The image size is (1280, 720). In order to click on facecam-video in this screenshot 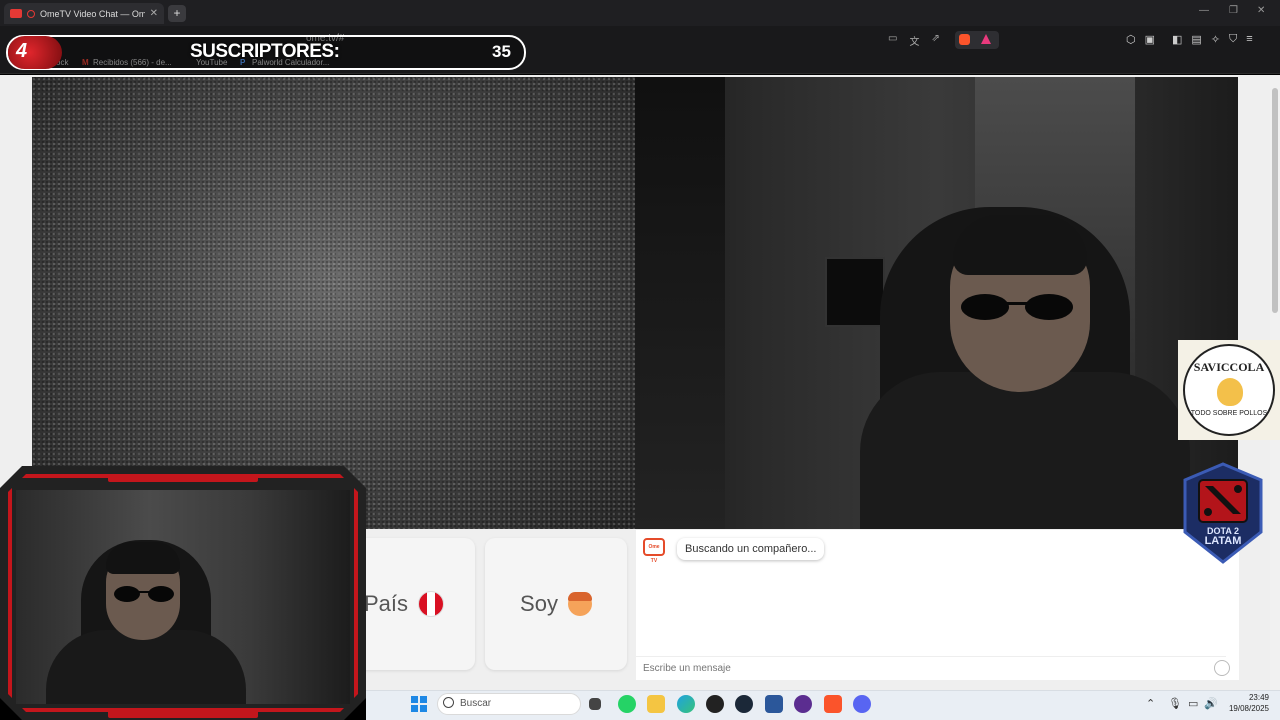, I will do `click(183, 597)`.